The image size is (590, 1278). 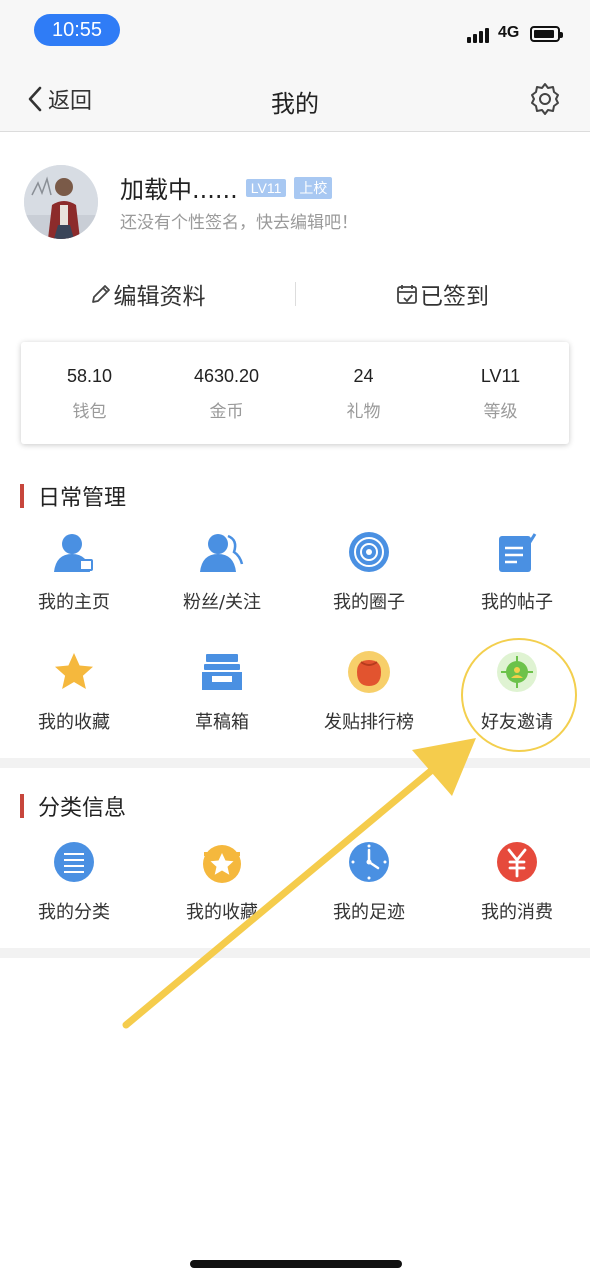 I want to click on gear-icon, so click(x=545, y=99).